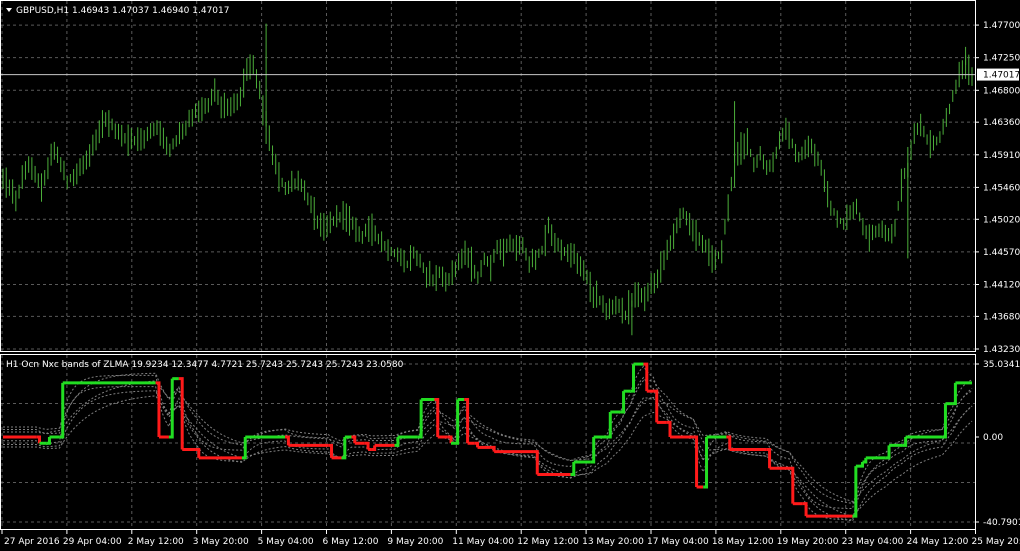  Describe the element at coordinates (1001, 188) in the screenshot. I see `y-tick-label: 1.45460` at that location.